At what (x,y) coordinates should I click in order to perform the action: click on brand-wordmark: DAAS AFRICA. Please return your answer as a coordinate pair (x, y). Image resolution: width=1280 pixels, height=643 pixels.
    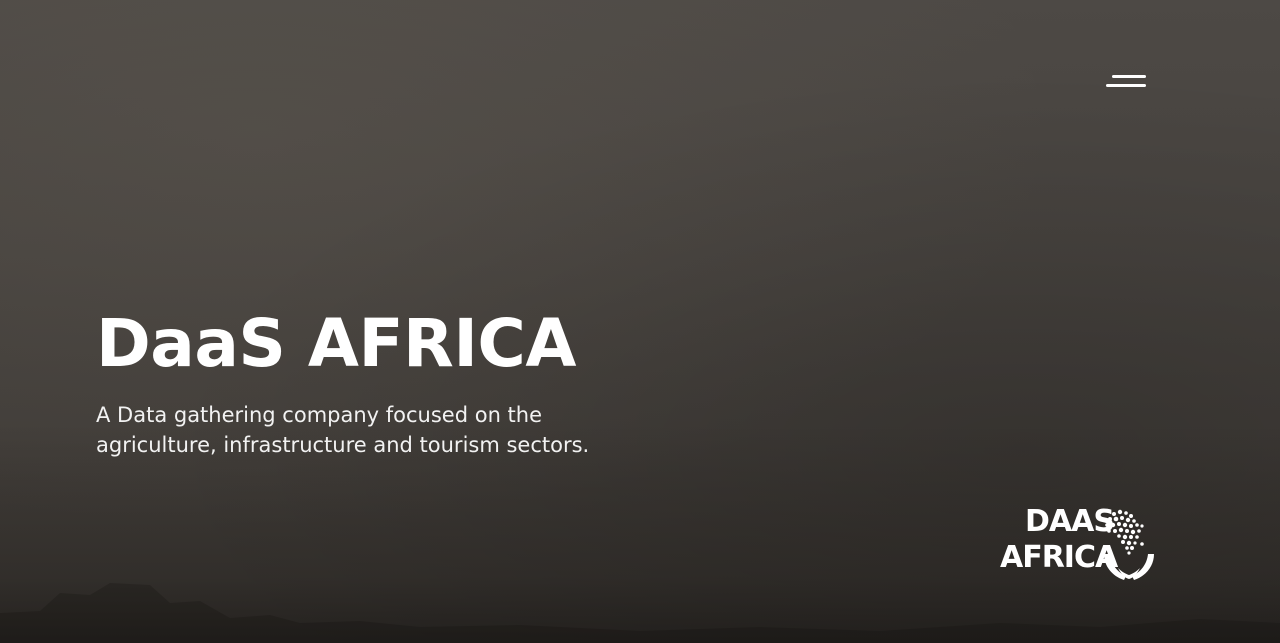
    Looking at the image, I should click on (1059, 540).